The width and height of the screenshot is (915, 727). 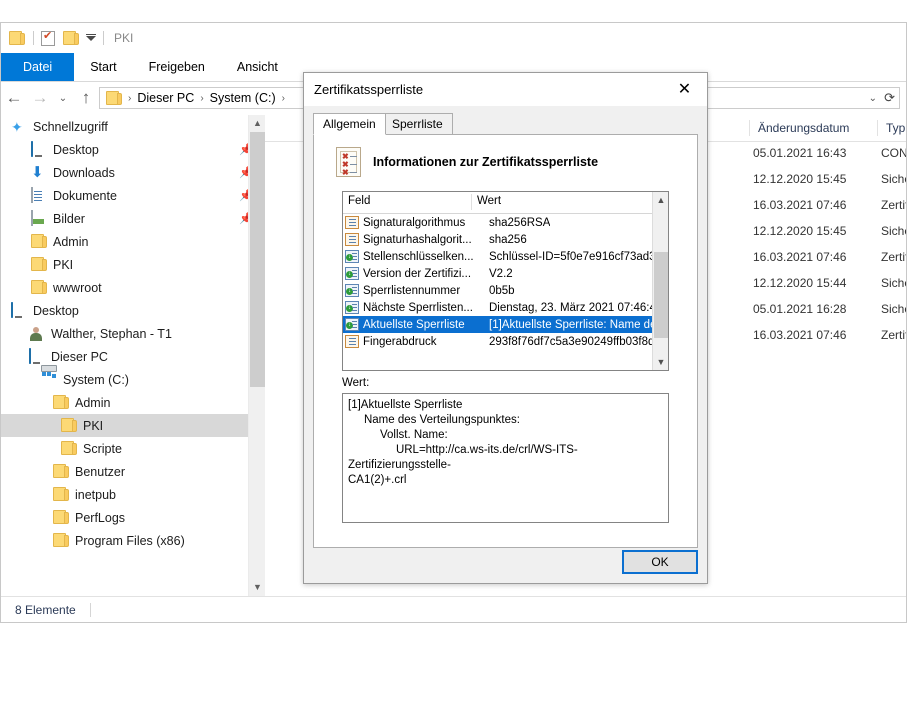 I want to click on tree-item-schnellzugriff: ✦ Schnellzugriff, so click(x=133, y=126).